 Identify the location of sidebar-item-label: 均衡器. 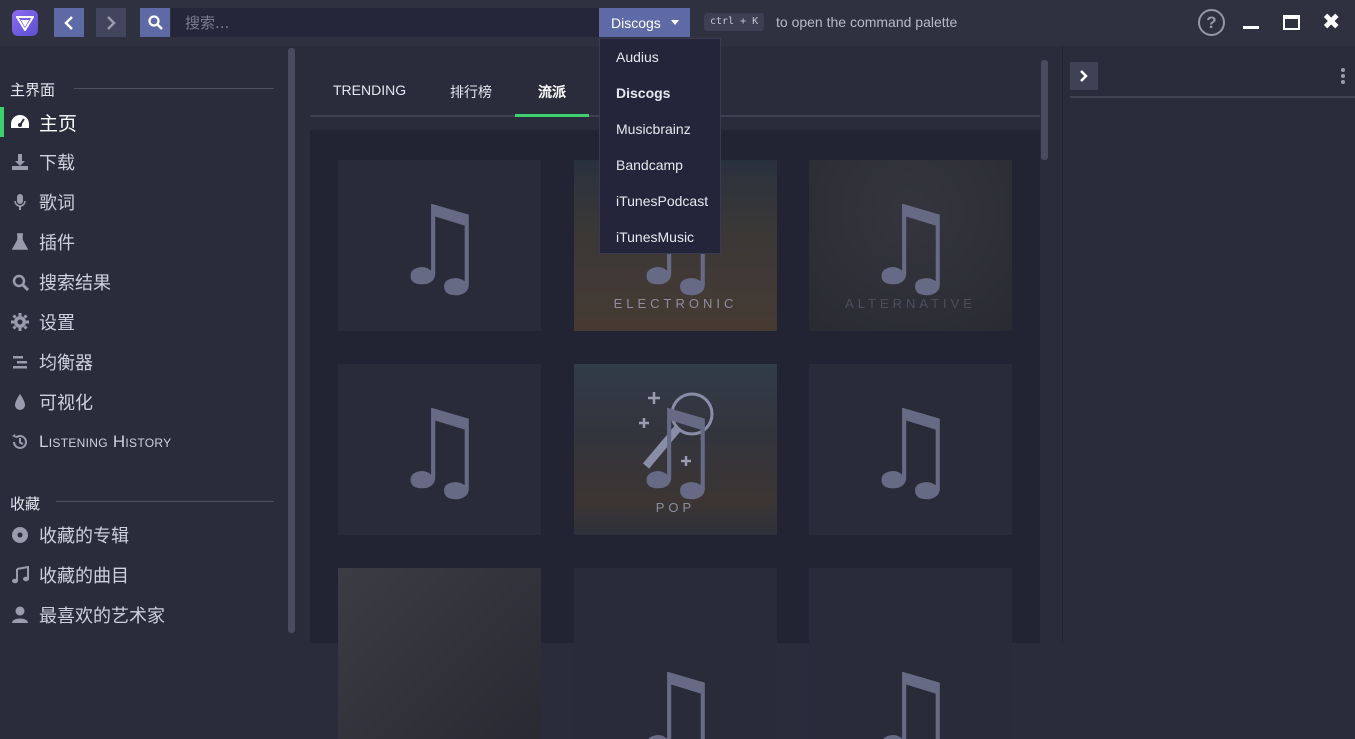
(66, 362).